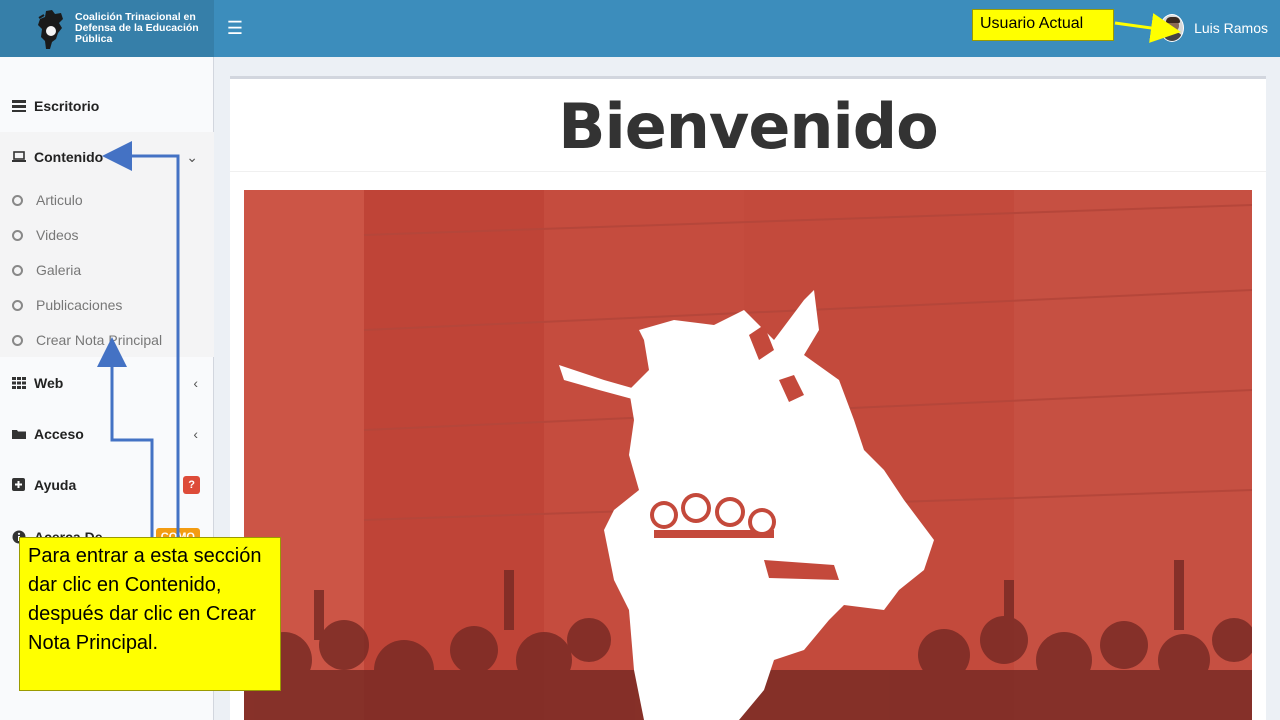  Describe the element at coordinates (55, 485) in the screenshot. I see `sidebar-item-label: Ayuda` at that location.